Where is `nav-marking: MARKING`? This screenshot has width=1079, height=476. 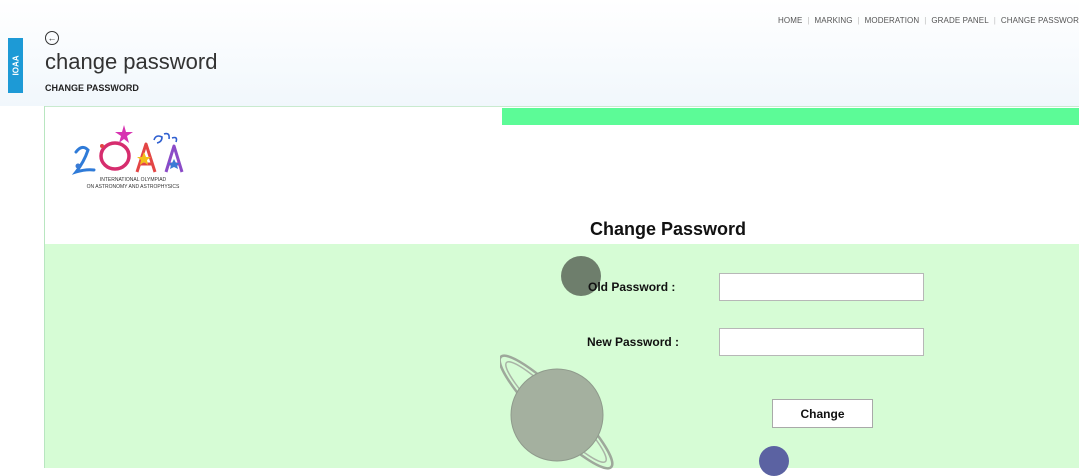
nav-marking: MARKING is located at coordinates (834, 20).